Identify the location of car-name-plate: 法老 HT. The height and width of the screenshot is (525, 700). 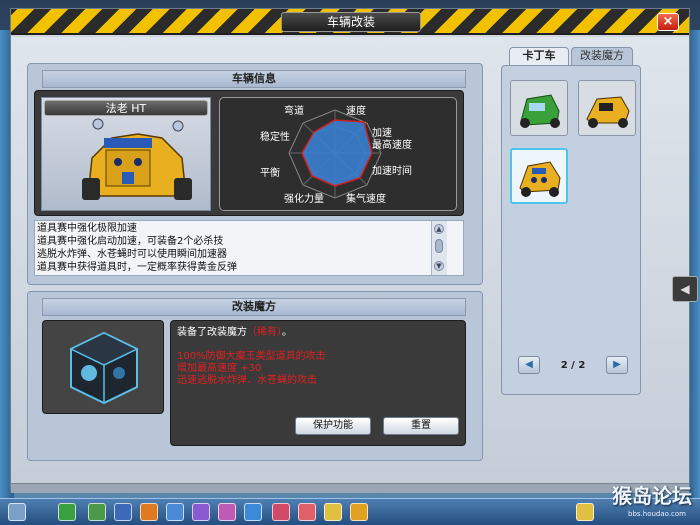
(126, 108).